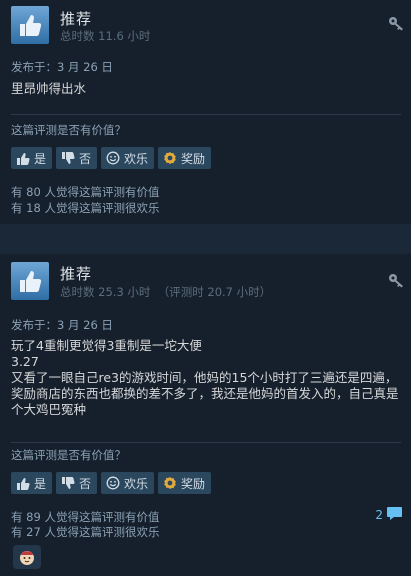 The height and width of the screenshot is (576, 411). What do you see at coordinates (27, 557) in the screenshot?
I see `award-badge-icon` at bounding box center [27, 557].